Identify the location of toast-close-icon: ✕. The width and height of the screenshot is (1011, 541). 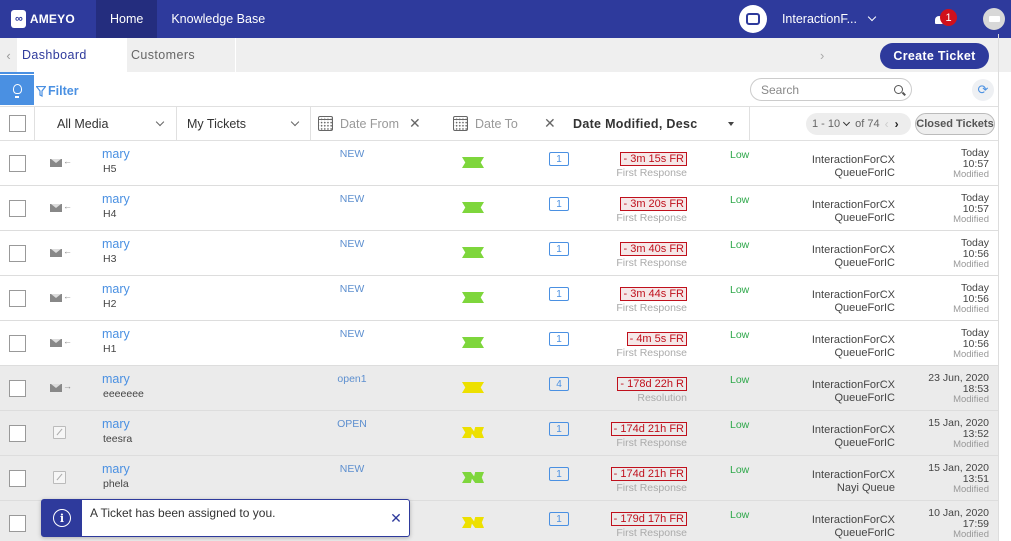
(396, 518).